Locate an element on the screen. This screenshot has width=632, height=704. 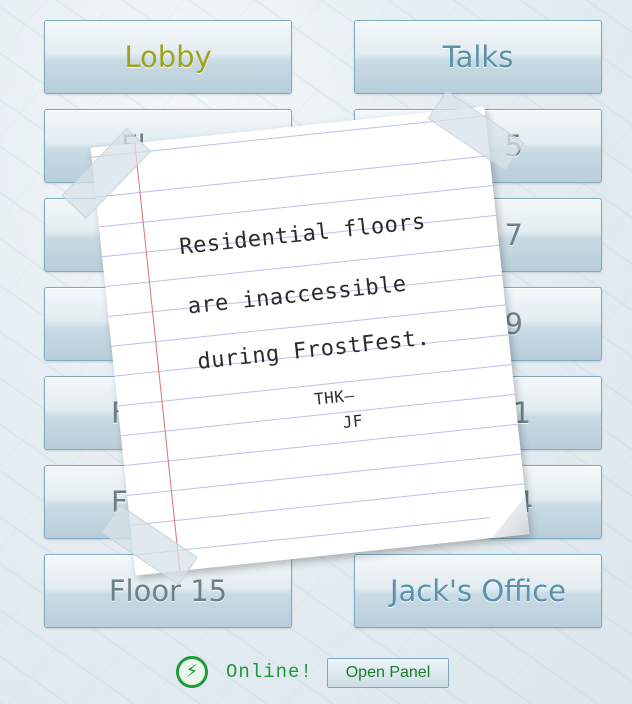
note-line-1: Residential floors is located at coordinates (302, 235).